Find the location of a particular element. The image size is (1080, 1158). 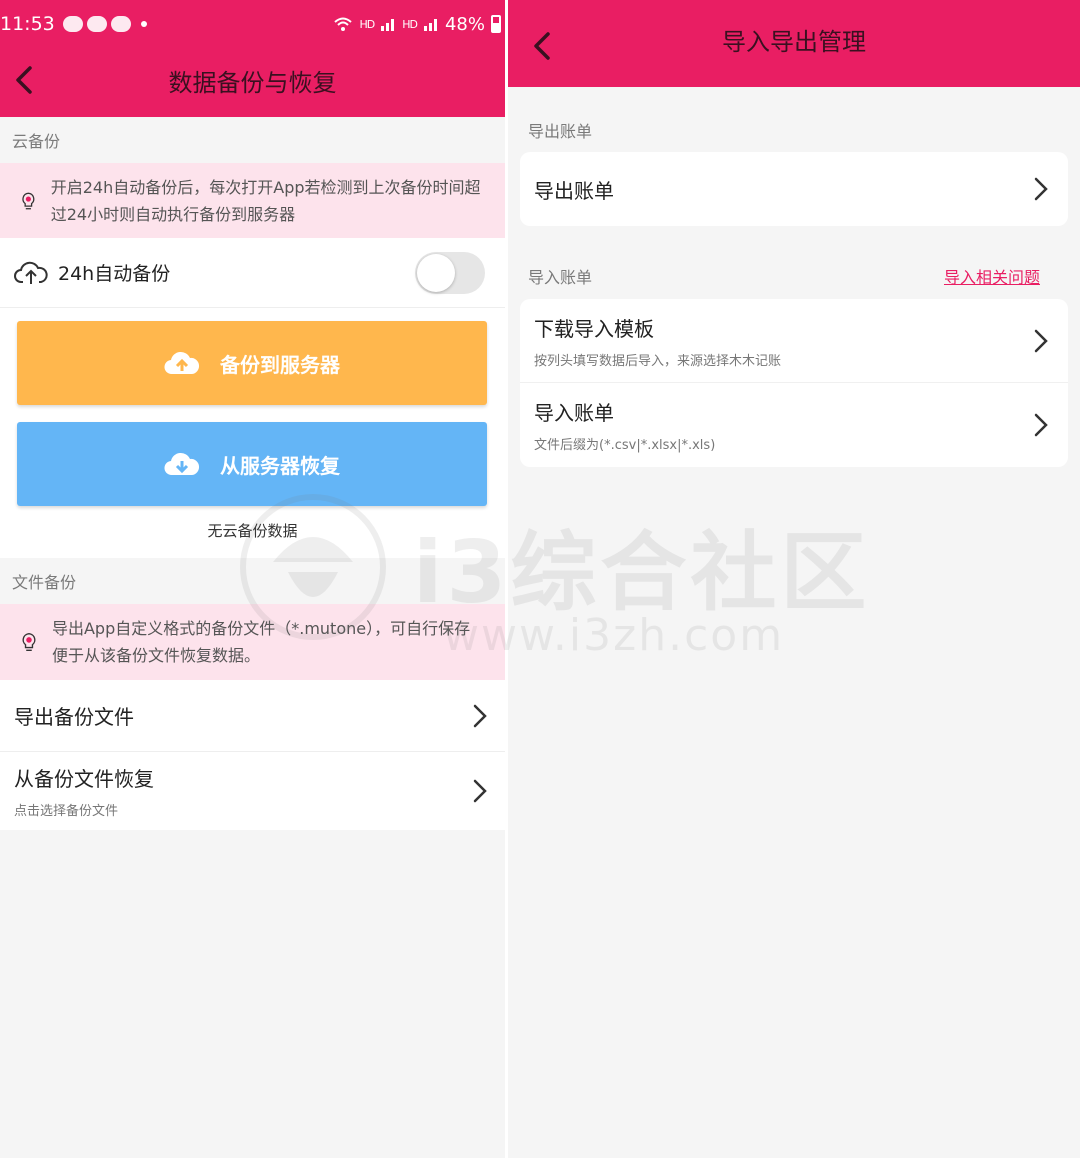

restore-from-server-label: 从服务器恢复 is located at coordinates (280, 465).